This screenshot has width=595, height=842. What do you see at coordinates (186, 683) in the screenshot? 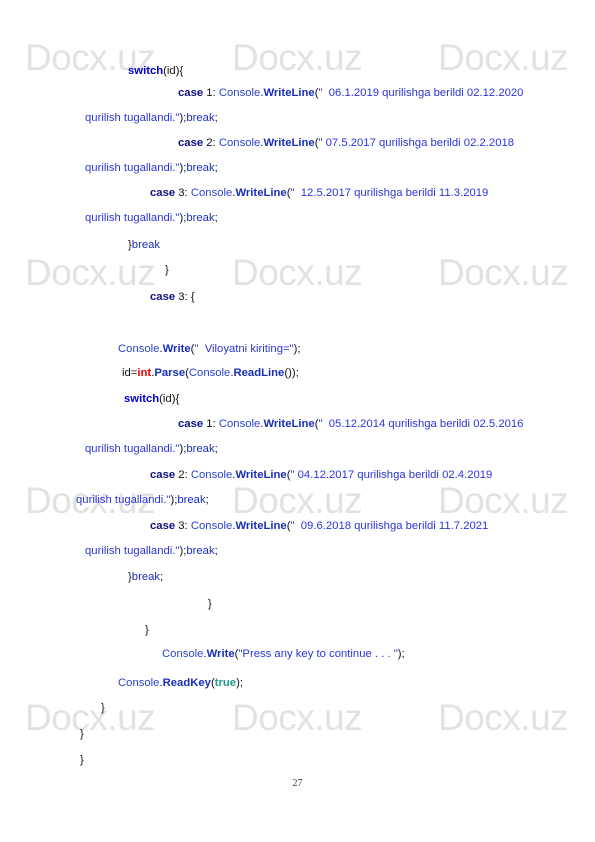
I see `code-token: ReadKey` at bounding box center [186, 683].